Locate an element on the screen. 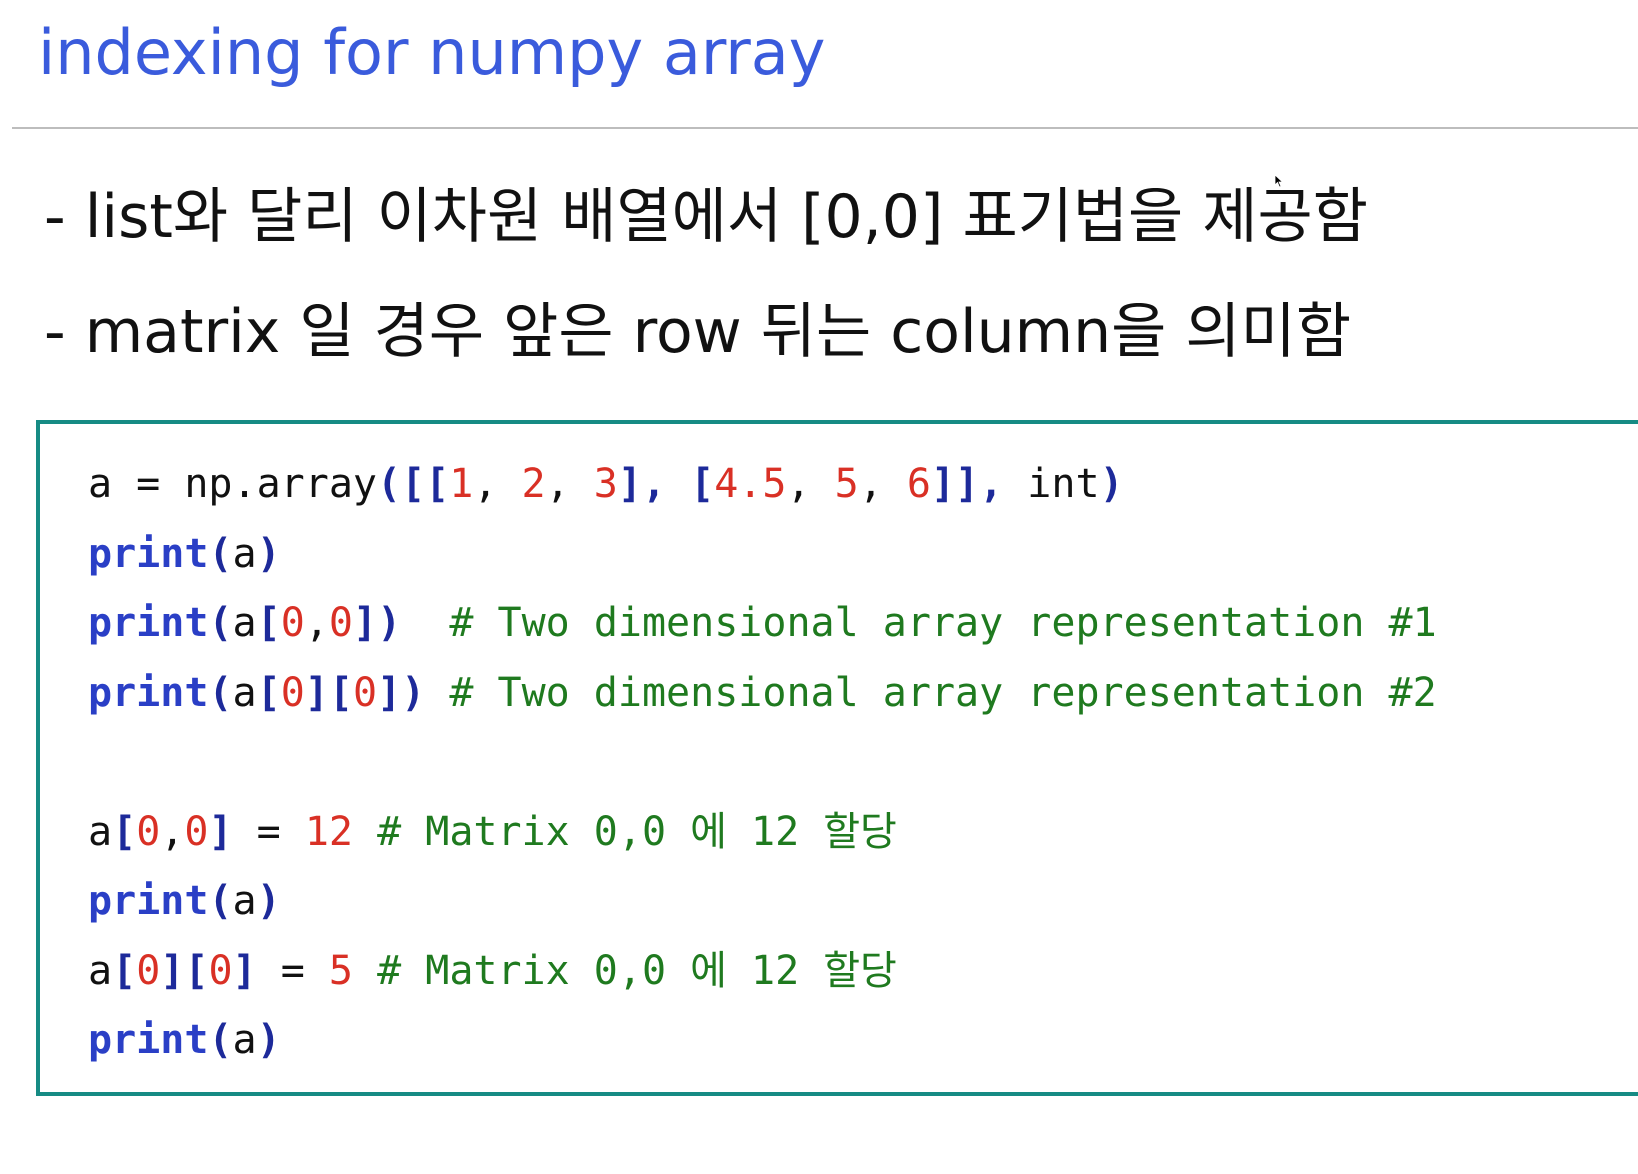  code-text: int is located at coordinates (1063, 484).